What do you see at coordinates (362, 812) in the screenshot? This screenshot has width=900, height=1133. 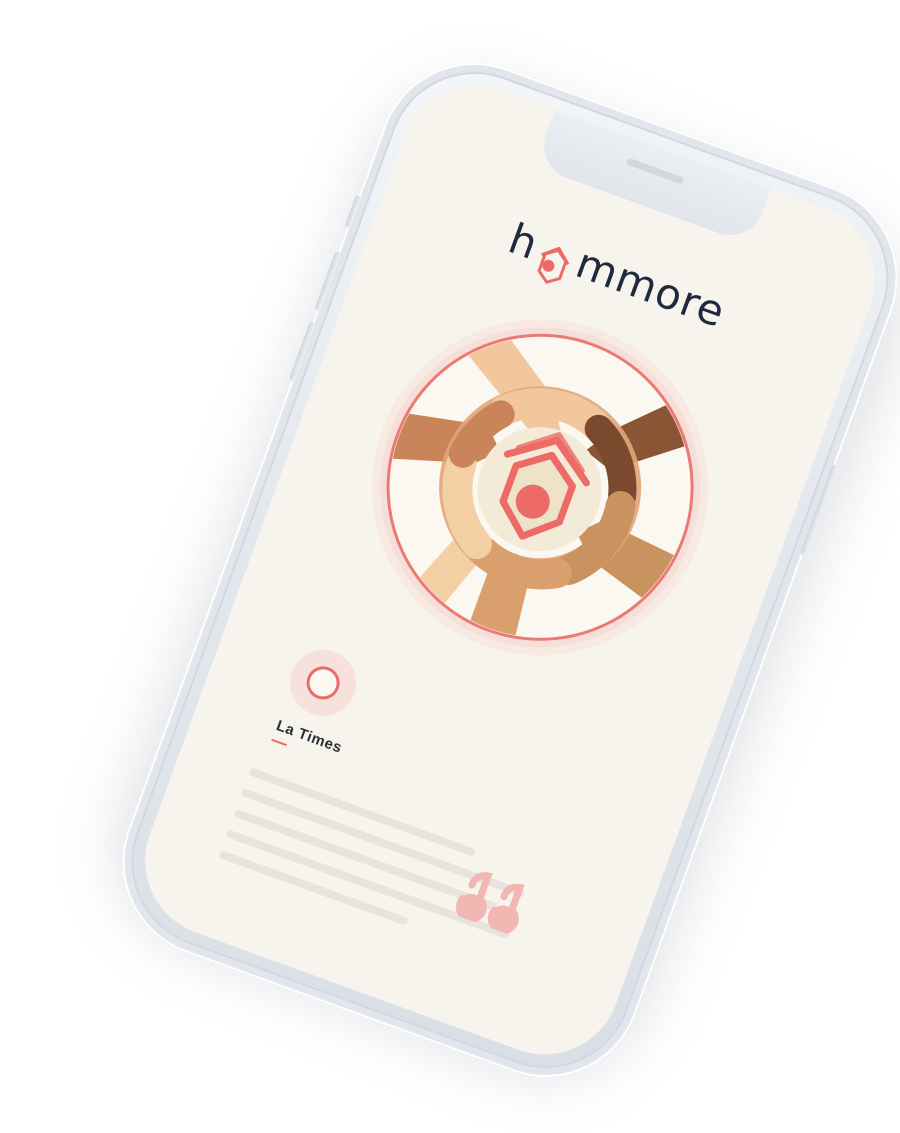 I see `quote-text-line` at bounding box center [362, 812].